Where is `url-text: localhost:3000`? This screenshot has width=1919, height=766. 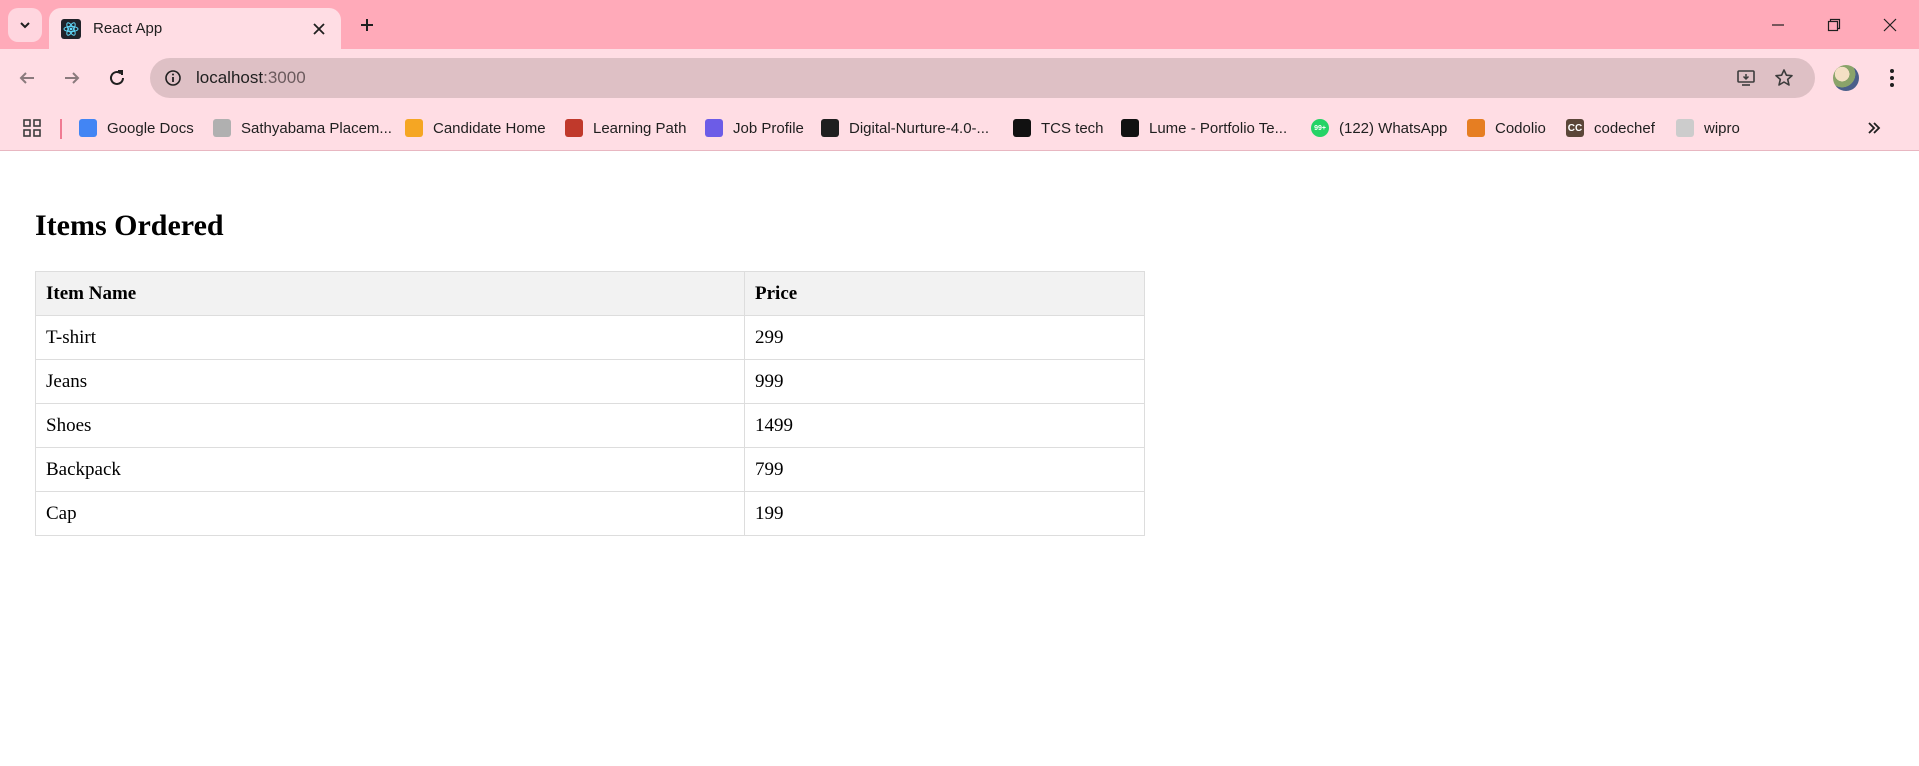 url-text: localhost:3000 is located at coordinates (251, 78).